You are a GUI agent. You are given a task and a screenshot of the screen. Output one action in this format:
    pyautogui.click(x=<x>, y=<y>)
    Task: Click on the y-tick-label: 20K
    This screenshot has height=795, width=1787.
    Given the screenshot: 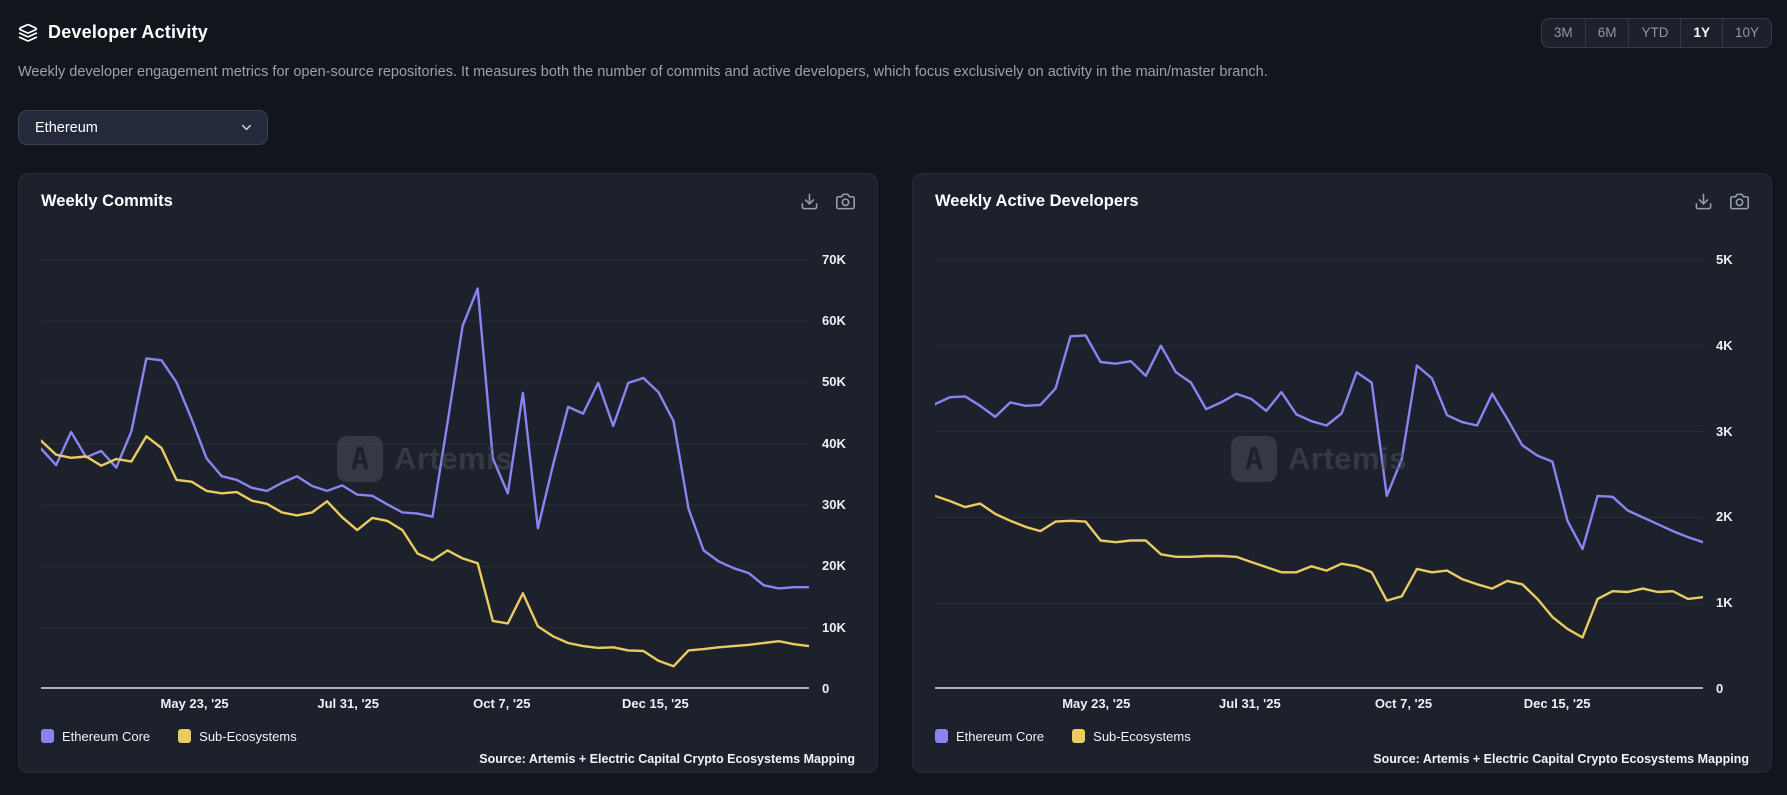 What is the action you would take?
    pyautogui.click(x=834, y=566)
    